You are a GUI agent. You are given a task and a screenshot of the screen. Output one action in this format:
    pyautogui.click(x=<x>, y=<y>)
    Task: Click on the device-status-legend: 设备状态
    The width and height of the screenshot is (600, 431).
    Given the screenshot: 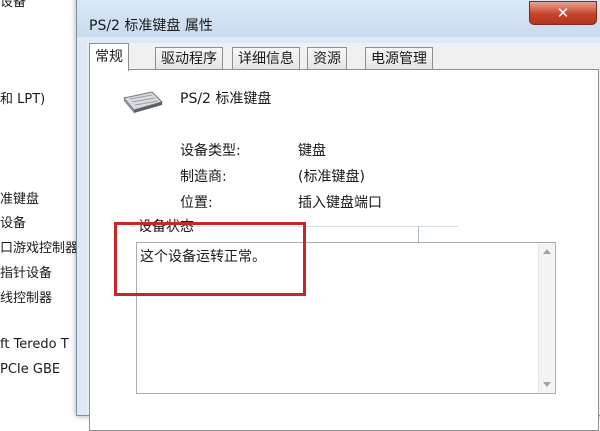 What is the action you would take?
    pyautogui.click(x=166, y=226)
    